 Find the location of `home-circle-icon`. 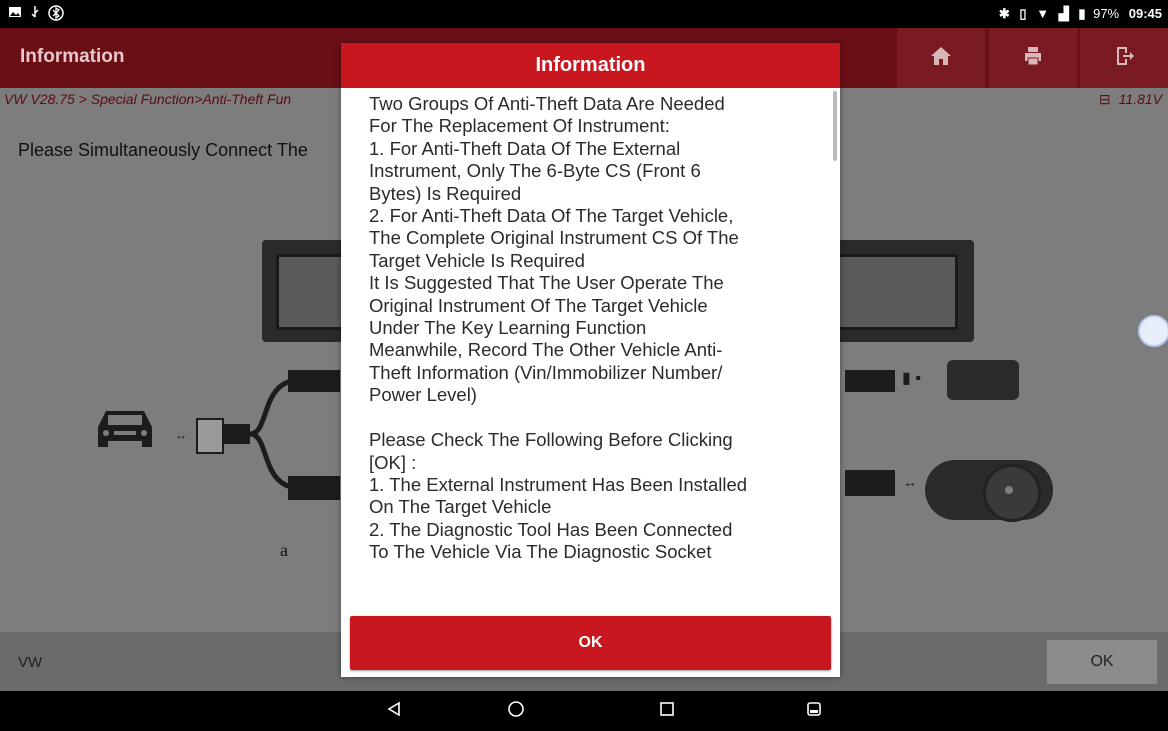

home-circle-icon is located at coordinates (516, 711).